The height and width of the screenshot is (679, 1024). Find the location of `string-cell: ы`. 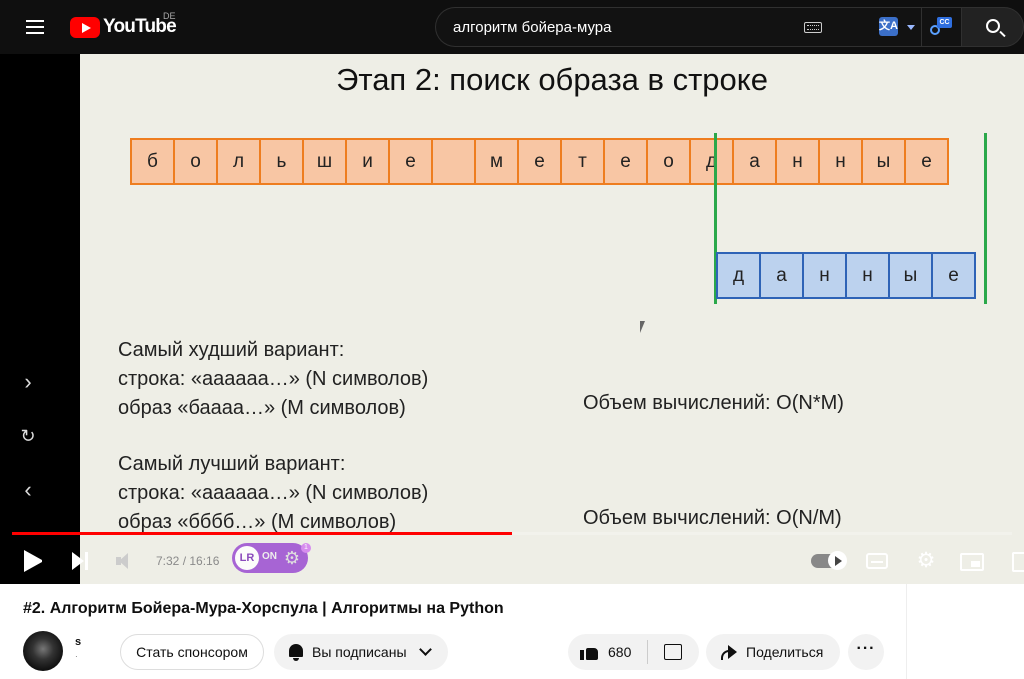

string-cell: ы is located at coordinates (883, 161).